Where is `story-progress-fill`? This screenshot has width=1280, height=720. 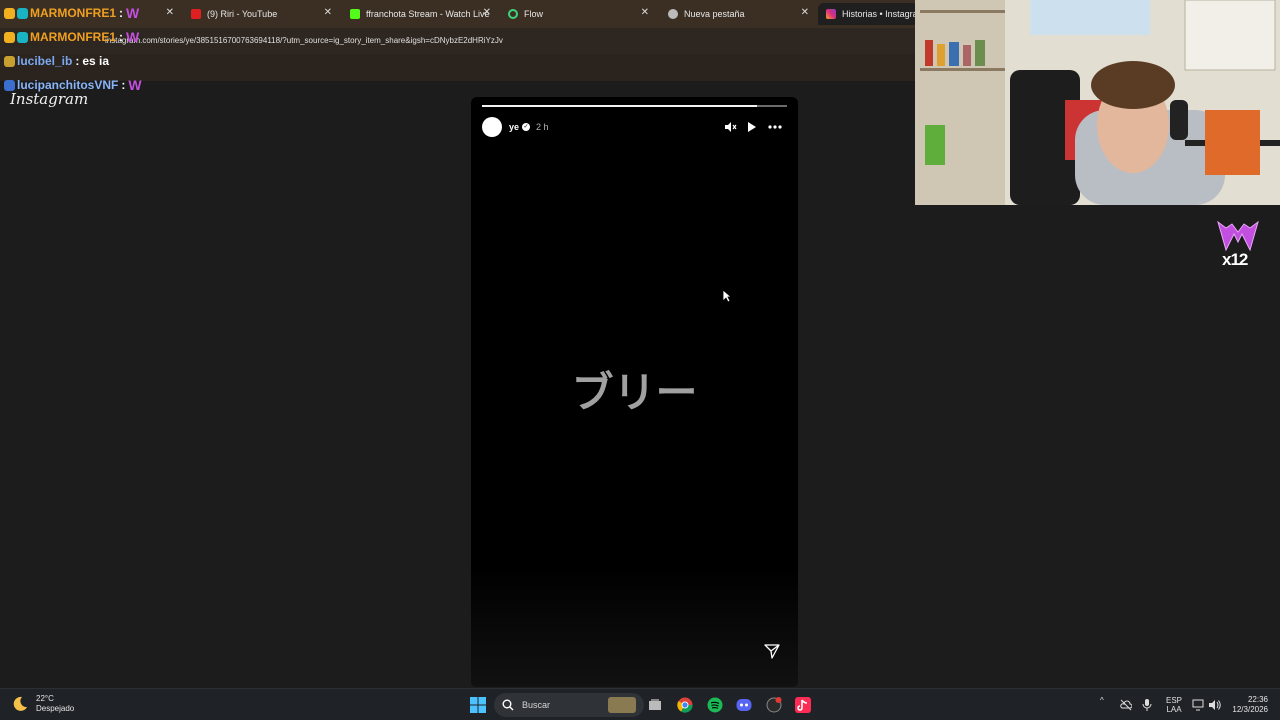 story-progress-fill is located at coordinates (619, 106).